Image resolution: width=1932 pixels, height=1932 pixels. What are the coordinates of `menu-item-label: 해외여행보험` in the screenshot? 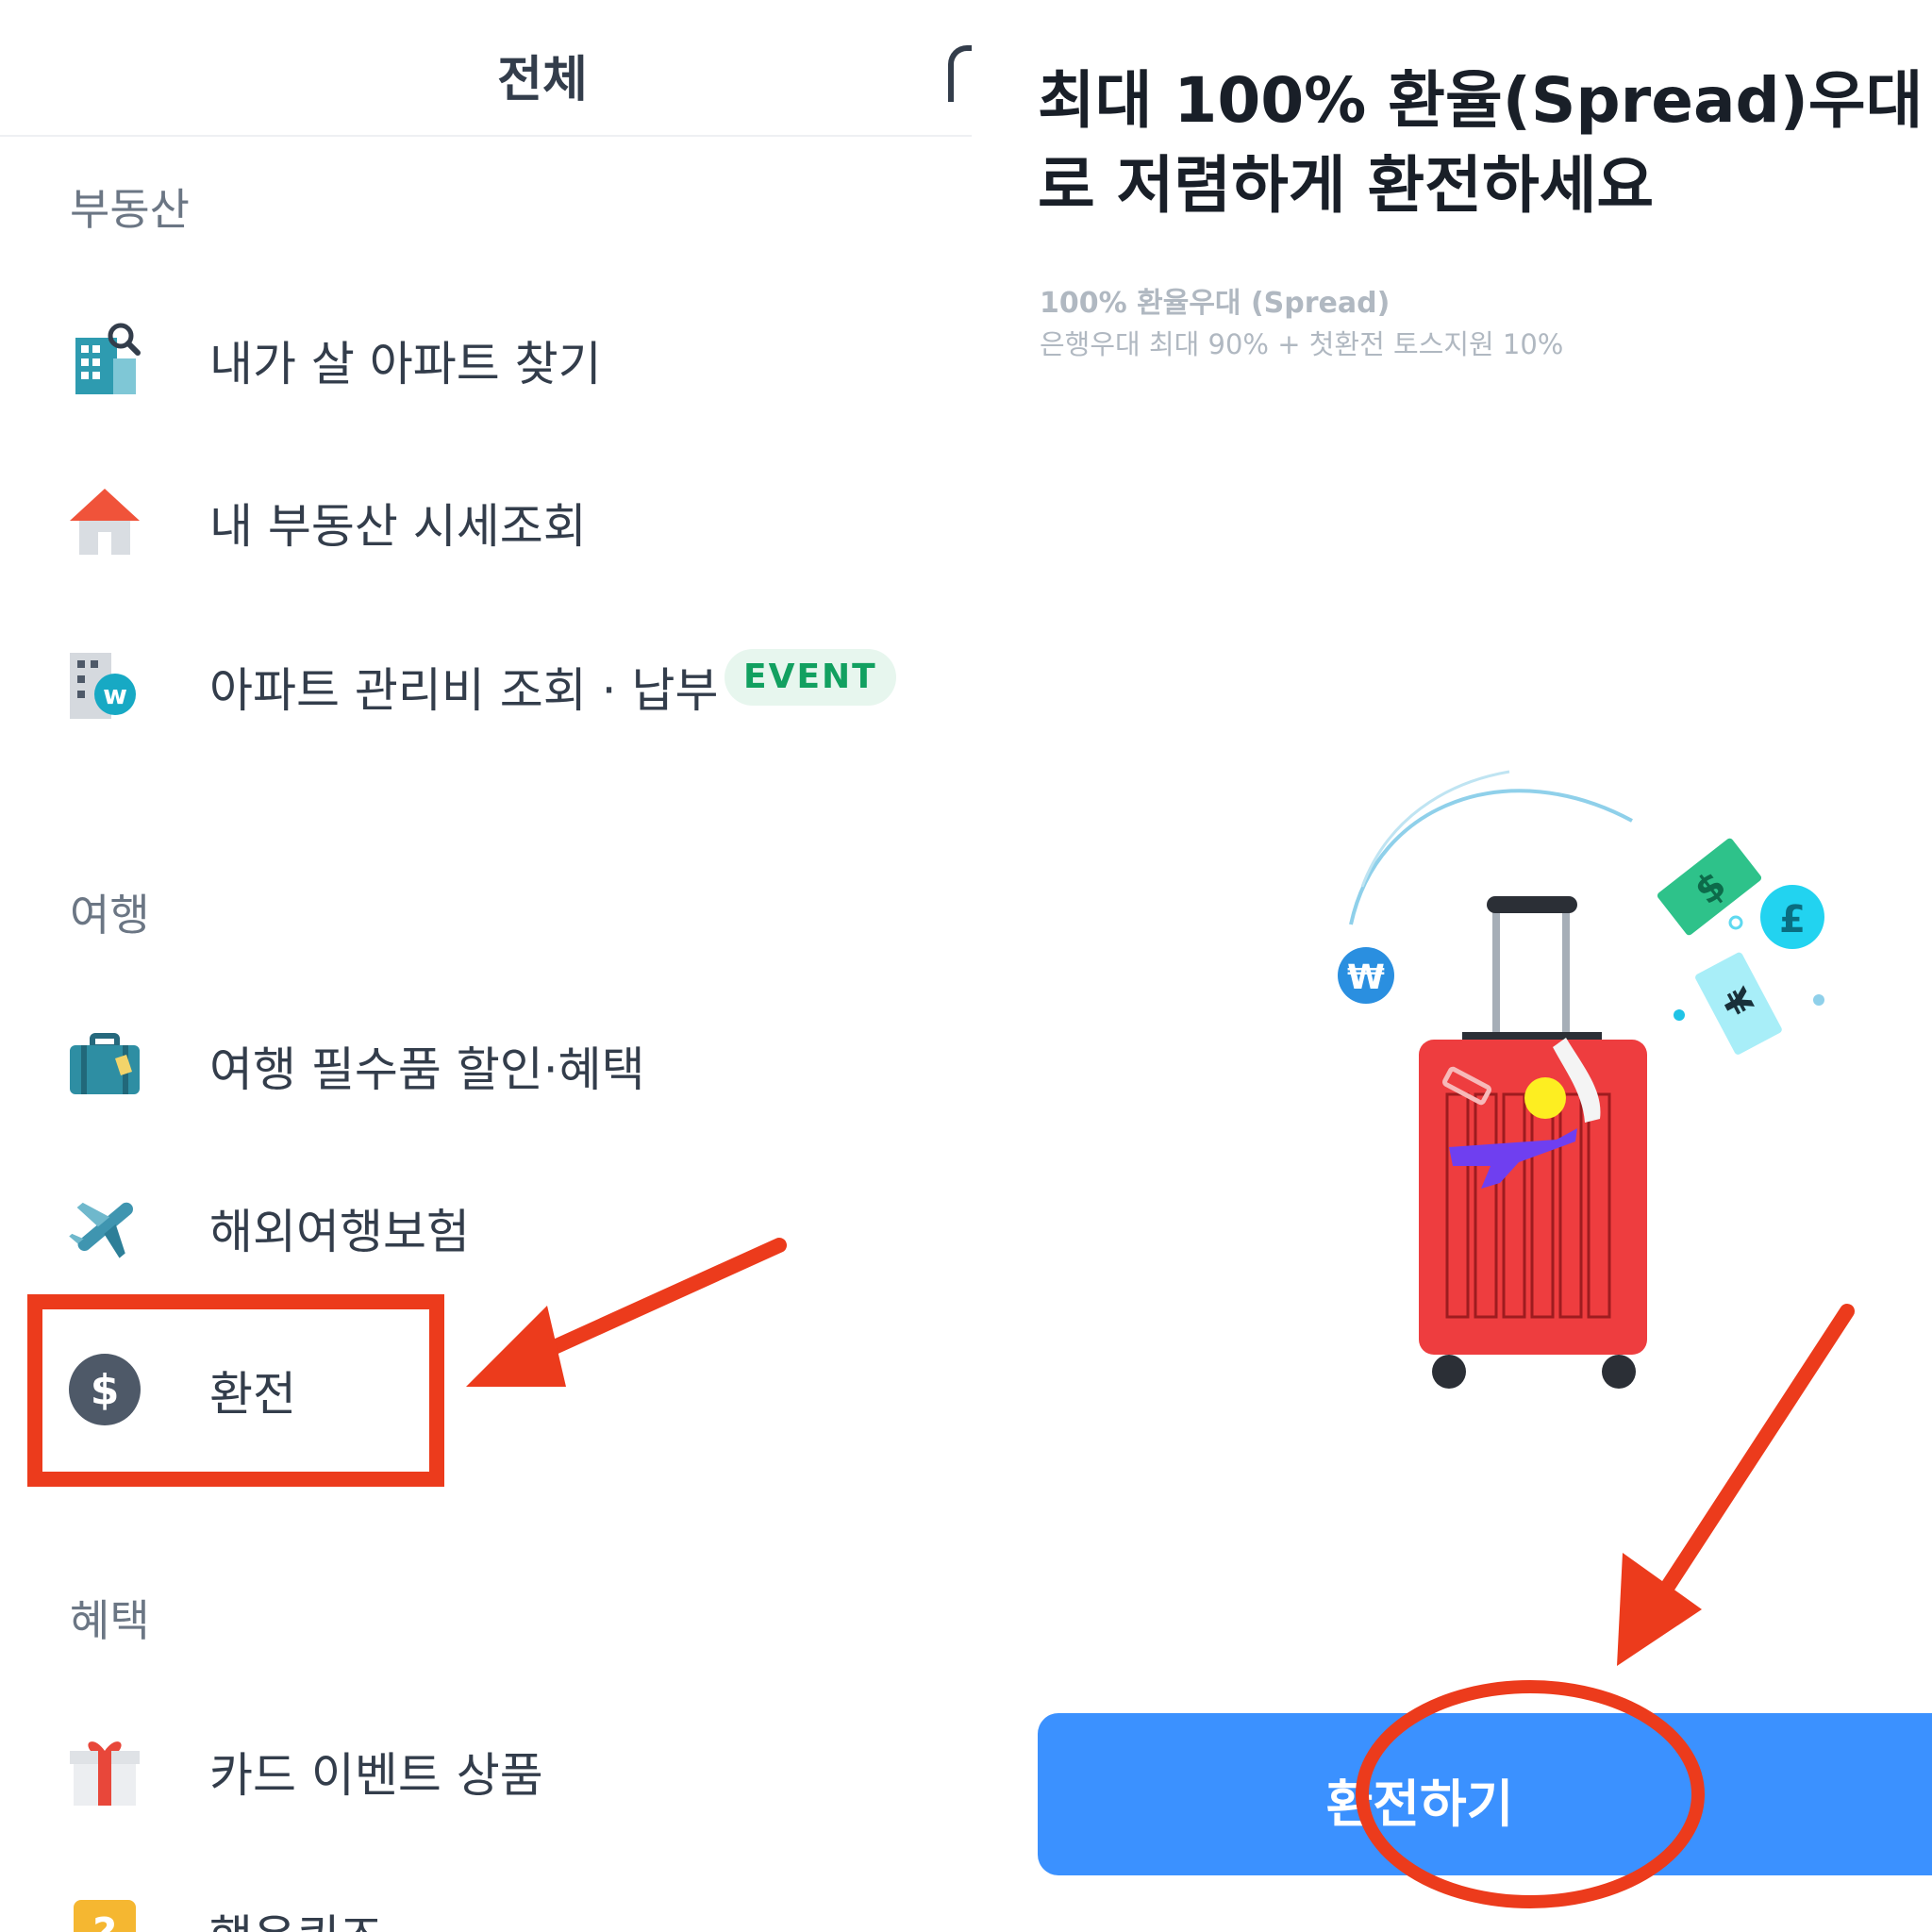 It's located at (339, 1232).